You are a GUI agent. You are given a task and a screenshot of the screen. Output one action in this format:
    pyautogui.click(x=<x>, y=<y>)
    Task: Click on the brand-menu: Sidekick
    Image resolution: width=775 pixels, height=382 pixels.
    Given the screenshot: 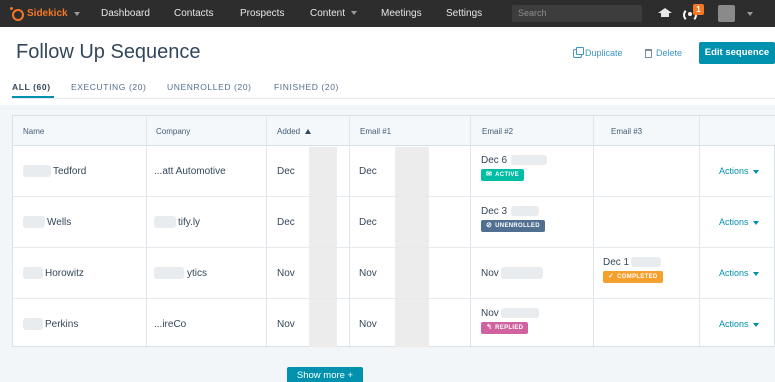 What is the action you would take?
    pyautogui.click(x=50, y=13)
    